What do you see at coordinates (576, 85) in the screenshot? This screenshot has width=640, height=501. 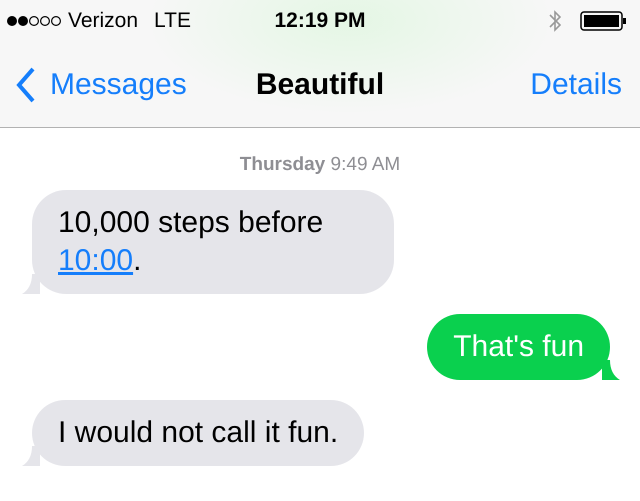 I see `details-button: Details` at bounding box center [576, 85].